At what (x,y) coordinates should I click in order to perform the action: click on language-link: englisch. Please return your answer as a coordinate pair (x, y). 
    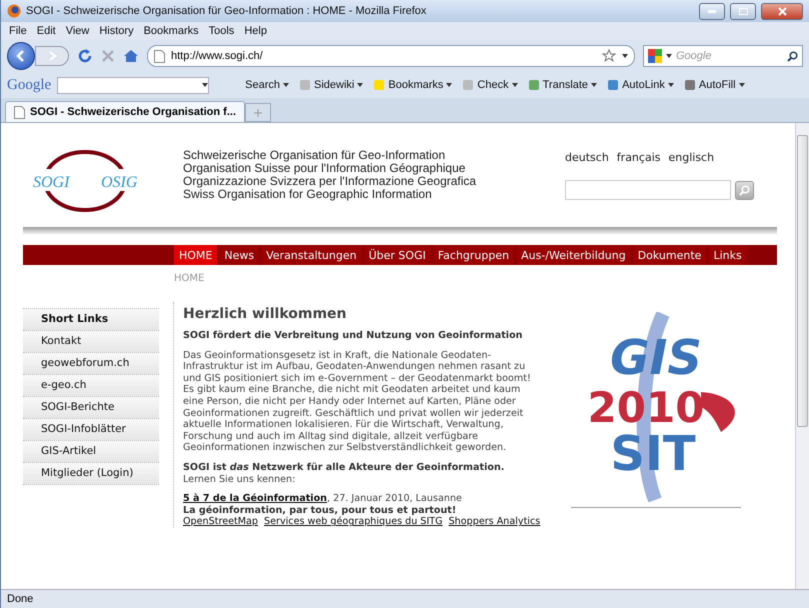
    Looking at the image, I should click on (691, 157).